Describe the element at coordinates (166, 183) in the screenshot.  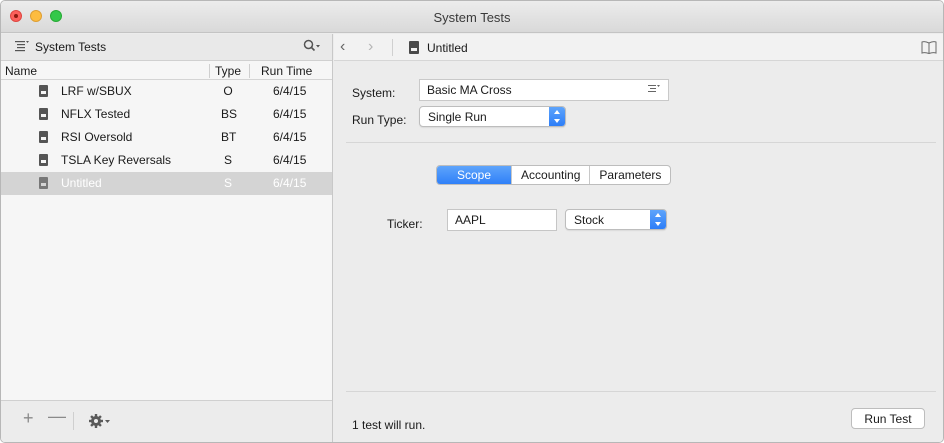
I see `test-row-selected: Untitled S 6/4/15` at that location.